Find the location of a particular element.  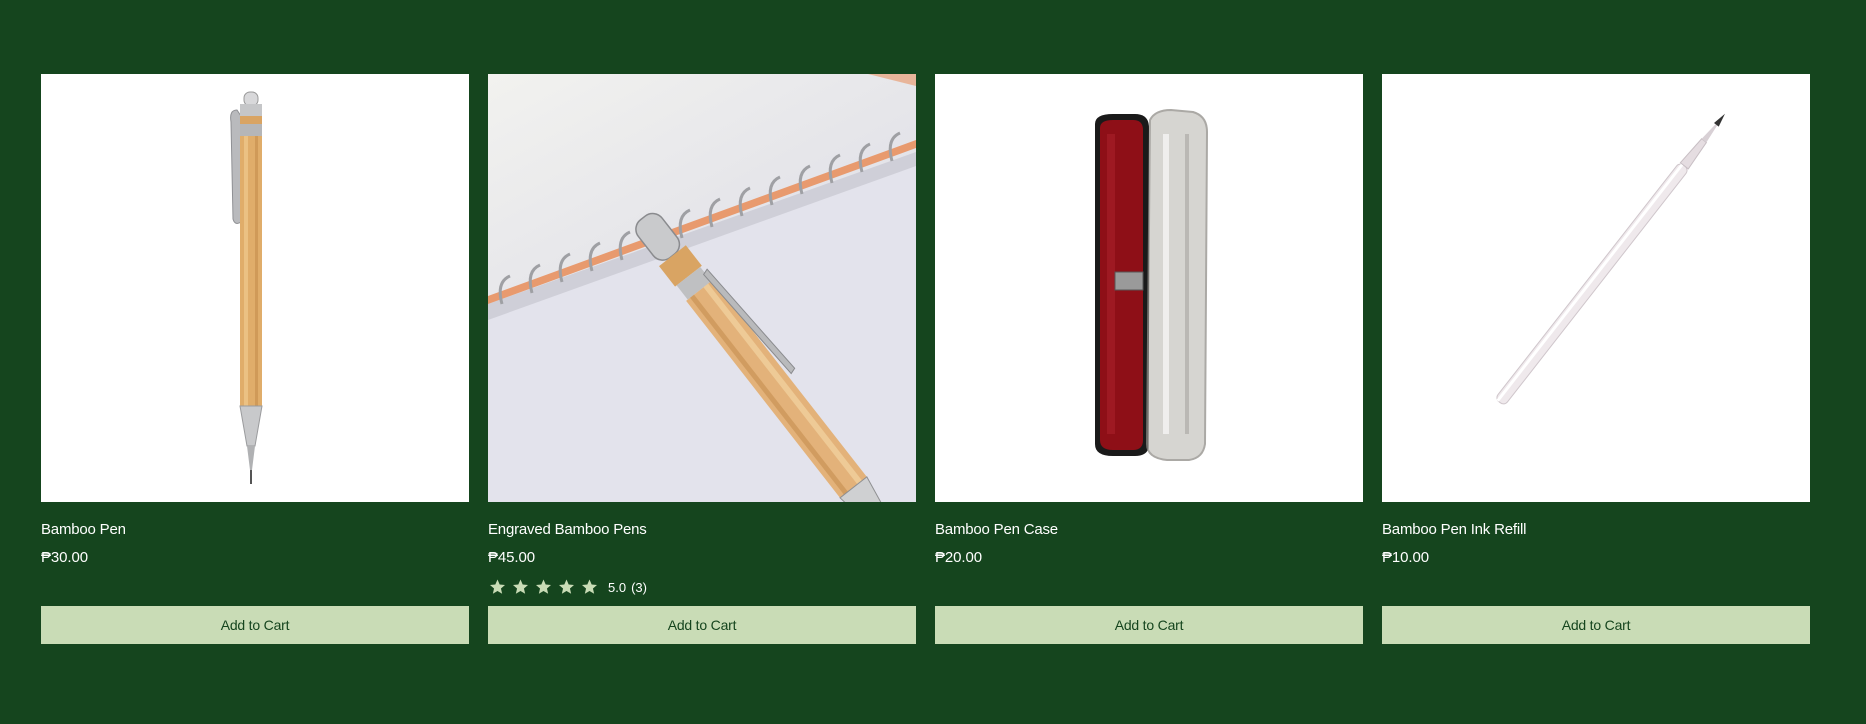

product-name: Engraved Bamboo Pens is located at coordinates (702, 531).